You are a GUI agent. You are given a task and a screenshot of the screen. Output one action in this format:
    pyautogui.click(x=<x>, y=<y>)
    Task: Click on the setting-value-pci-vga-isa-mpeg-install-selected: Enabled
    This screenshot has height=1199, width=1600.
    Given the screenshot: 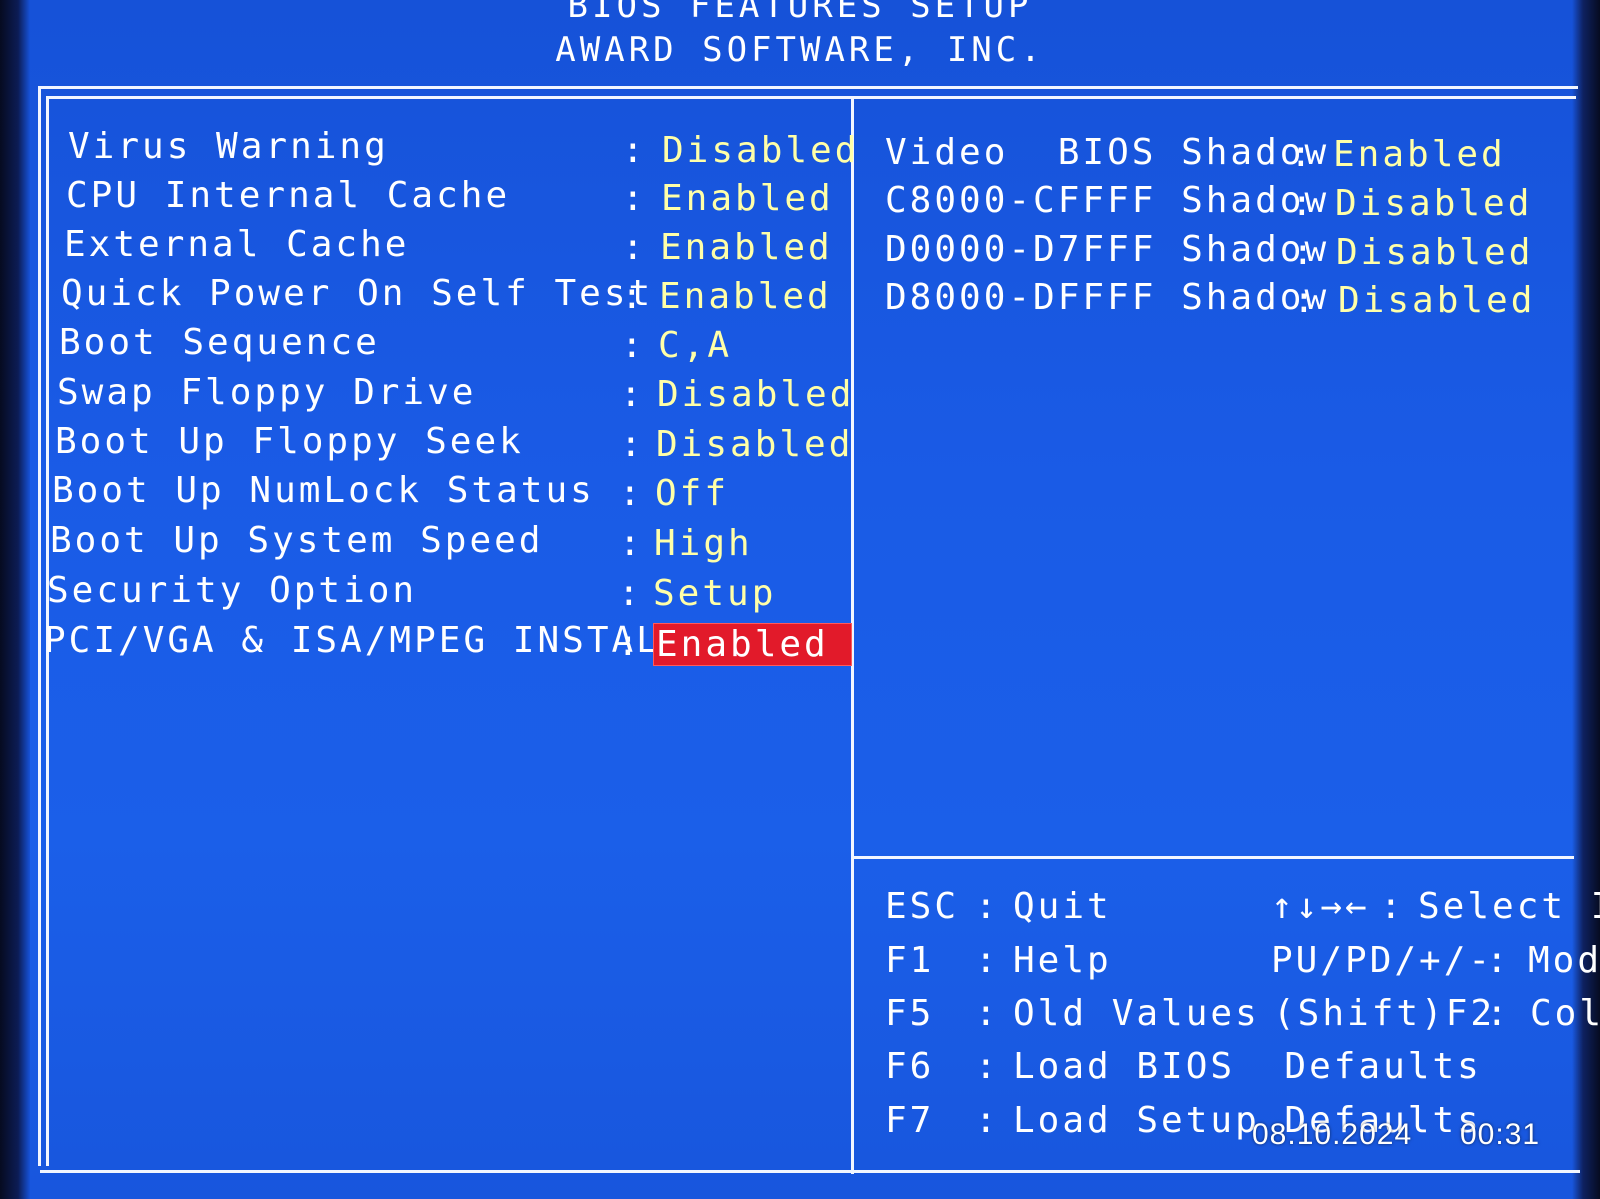 What is the action you would take?
    pyautogui.click(x=752, y=644)
    